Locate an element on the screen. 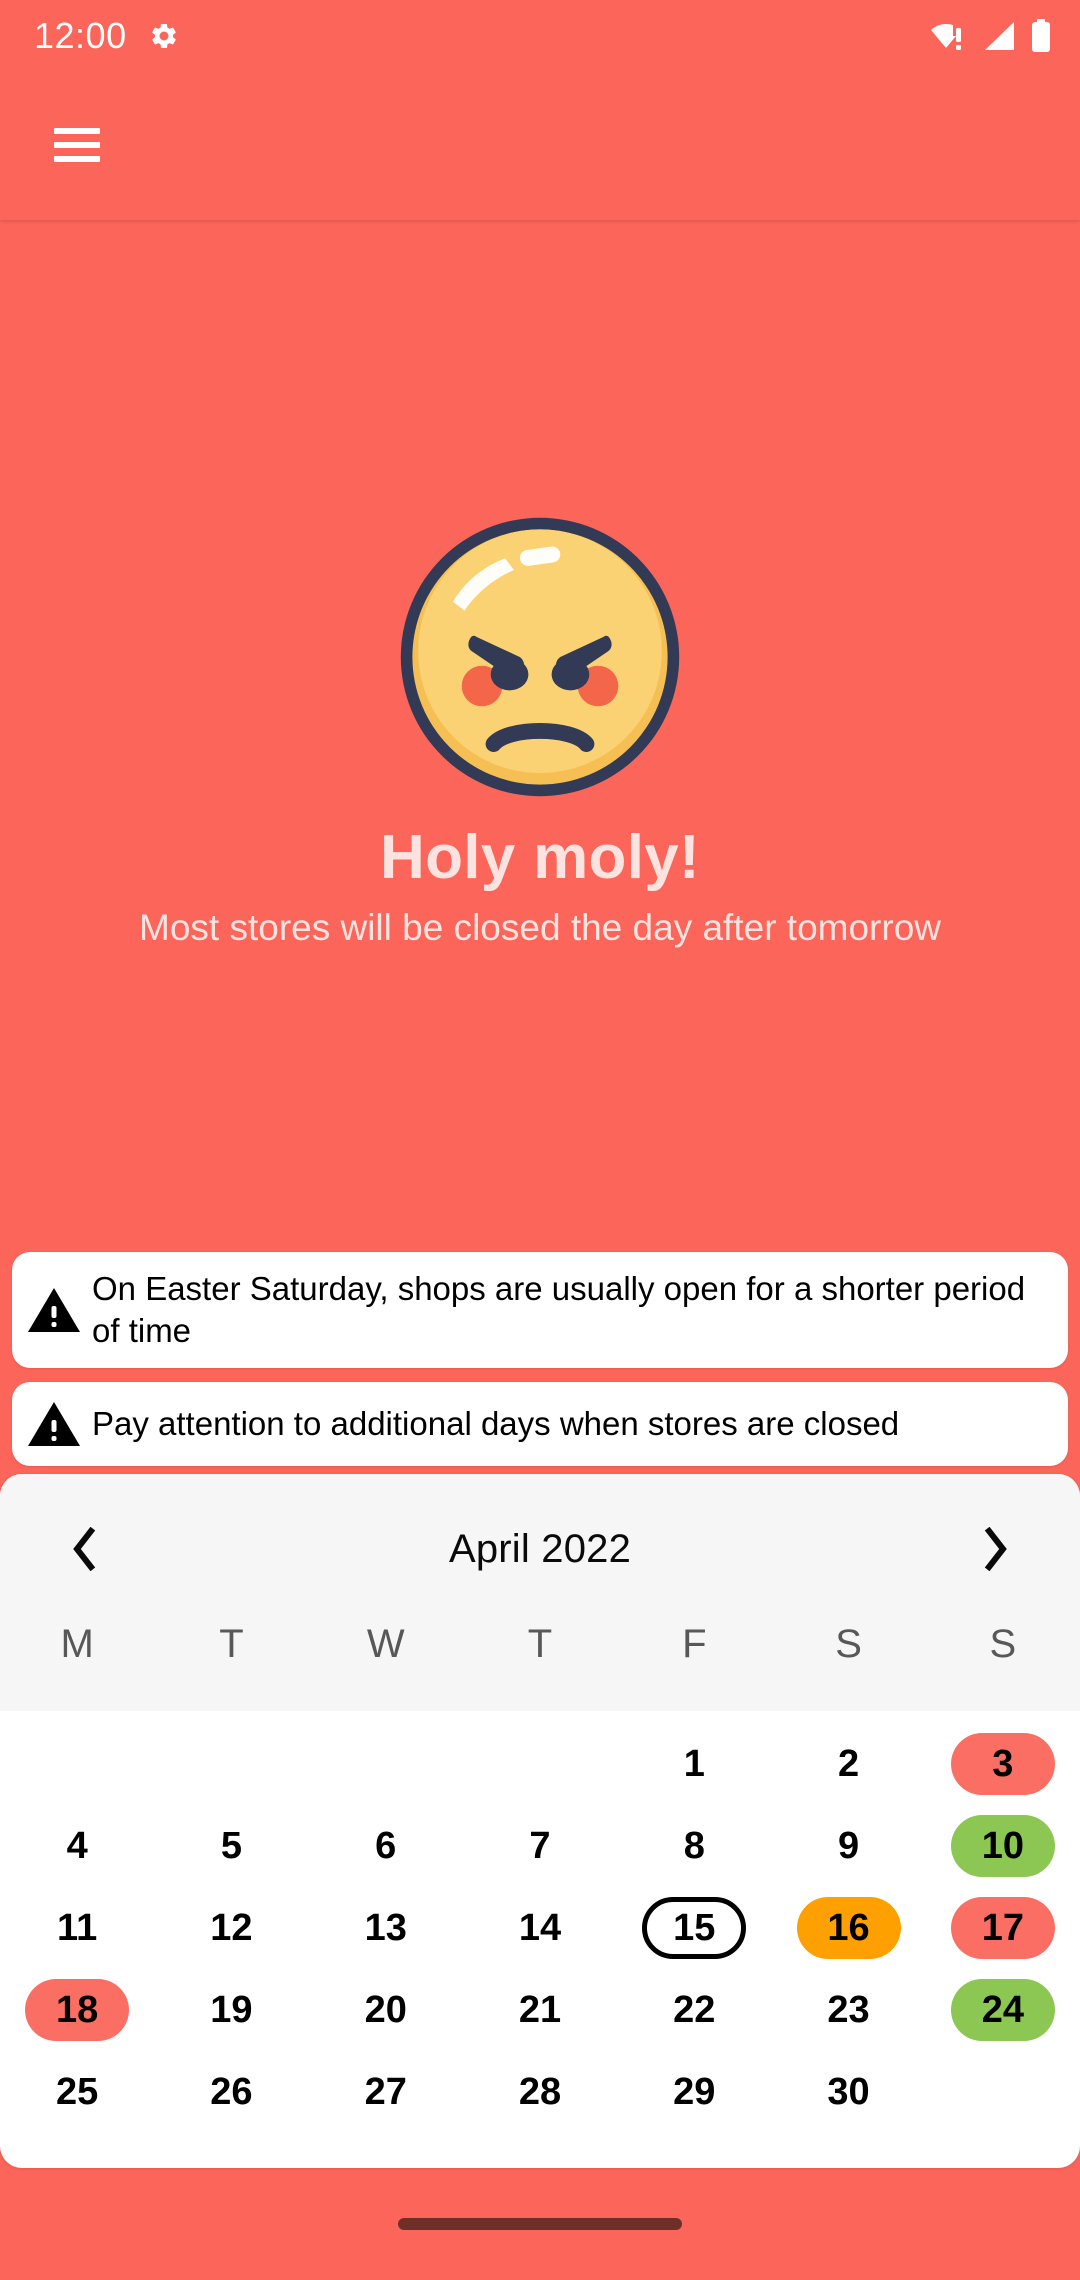 The image size is (1080, 2280). status-bar-clock: 12:00 is located at coordinates (80, 35).